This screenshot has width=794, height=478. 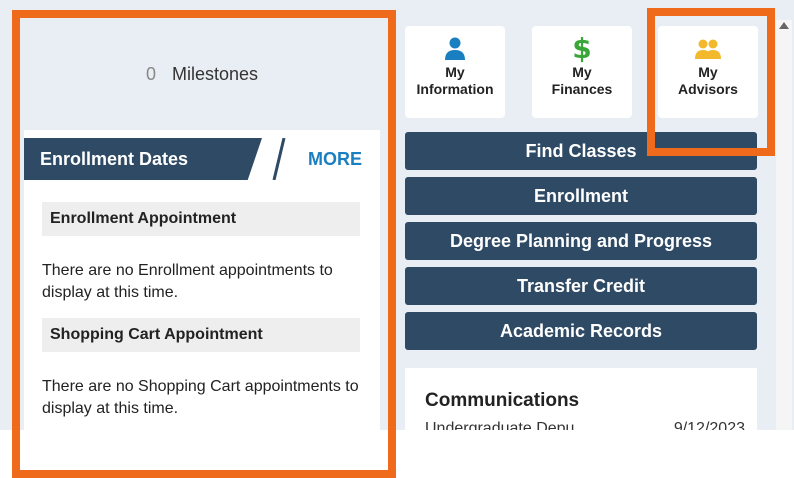 I want to click on tile-label-line2: Information, so click(x=455, y=89).